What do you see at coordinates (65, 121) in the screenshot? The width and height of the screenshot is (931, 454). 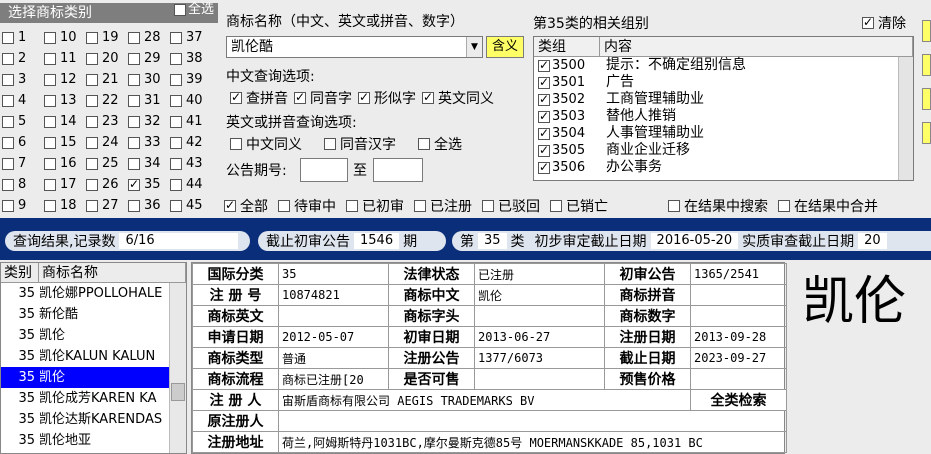 I see `class-option: 14` at bounding box center [65, 121].